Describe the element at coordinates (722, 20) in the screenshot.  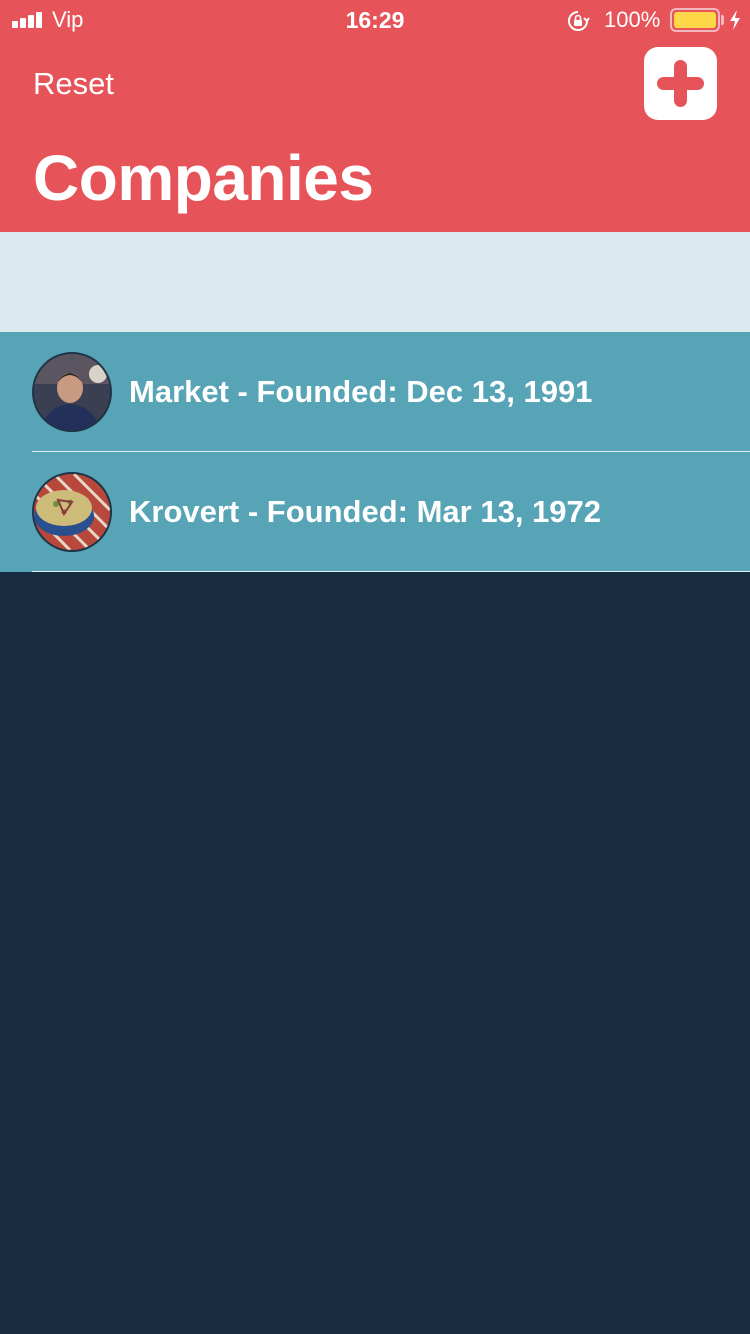
I see `battery-cap` at that location.